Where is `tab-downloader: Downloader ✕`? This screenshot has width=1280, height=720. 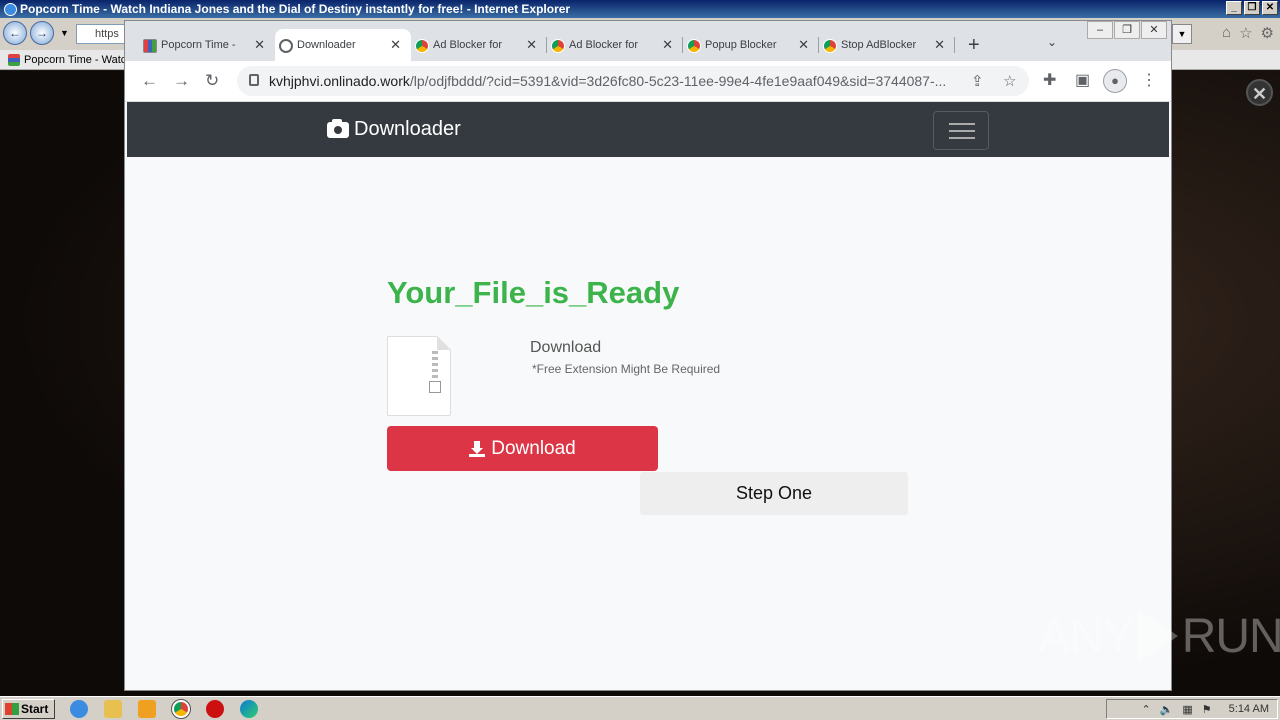
tab-downloader: Downloader ✕ is located at coordinates (343, 45).